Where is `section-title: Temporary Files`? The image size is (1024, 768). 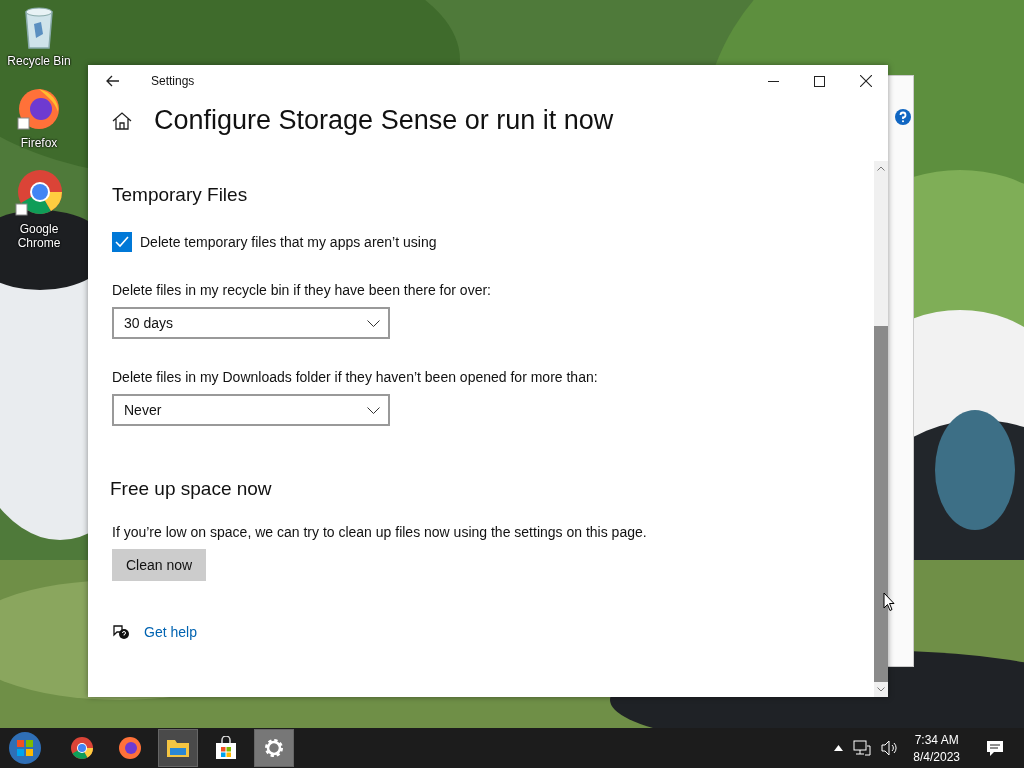
section-title: Temporary Files is located at coordinates (180, 195).